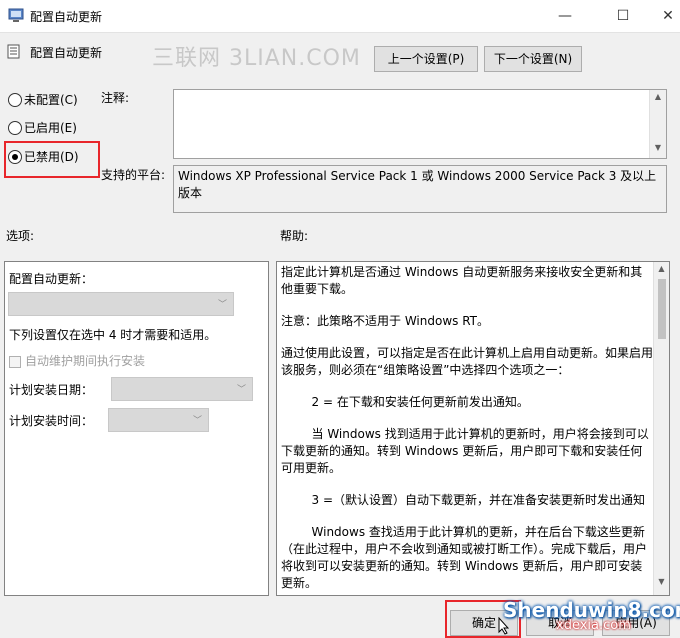 This screenshot has height=638, width=680. Describe the element at coordinates (15, 361) in the screenshot. I see `checkbox-icon` at that location.